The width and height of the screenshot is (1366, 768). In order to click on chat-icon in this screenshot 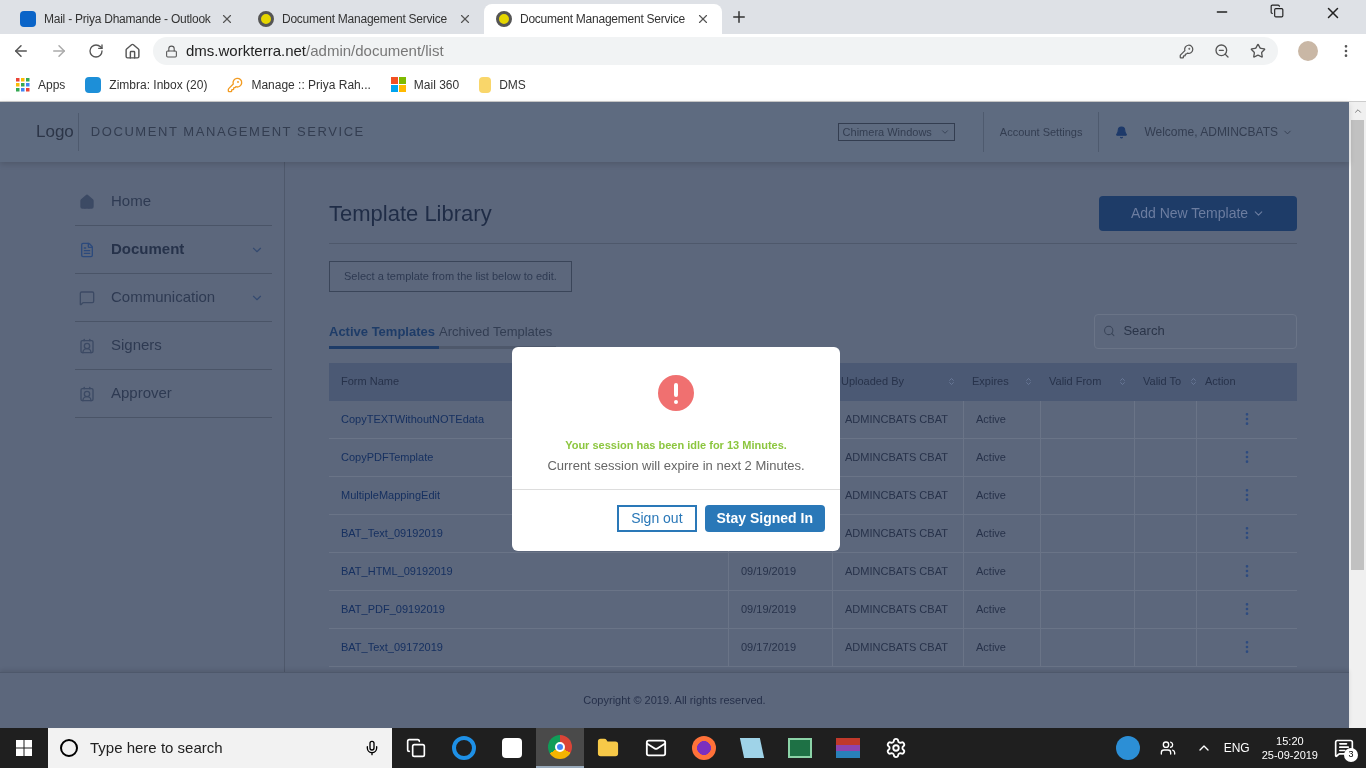, I will do `click(87, 297)`.